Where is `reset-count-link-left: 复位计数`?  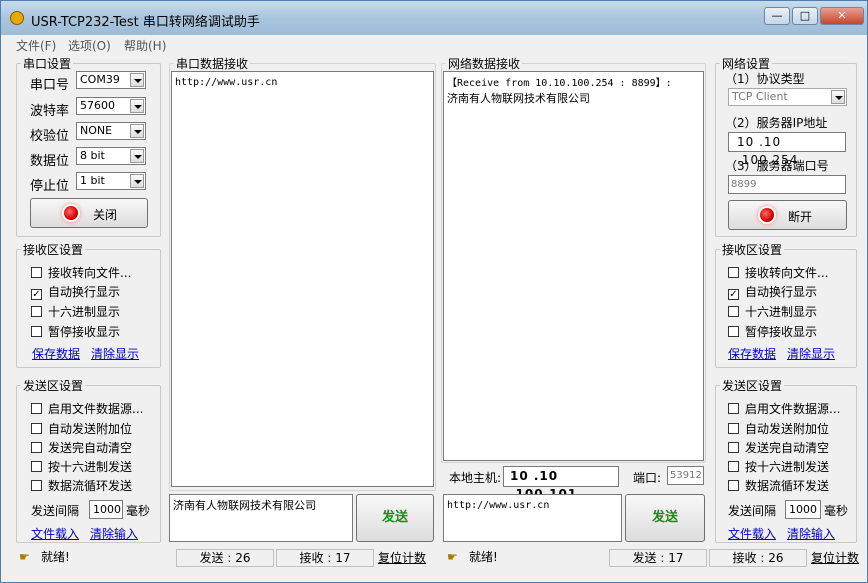 reset-count-link-left: 复位计数 is located at coordinates (402, 559).